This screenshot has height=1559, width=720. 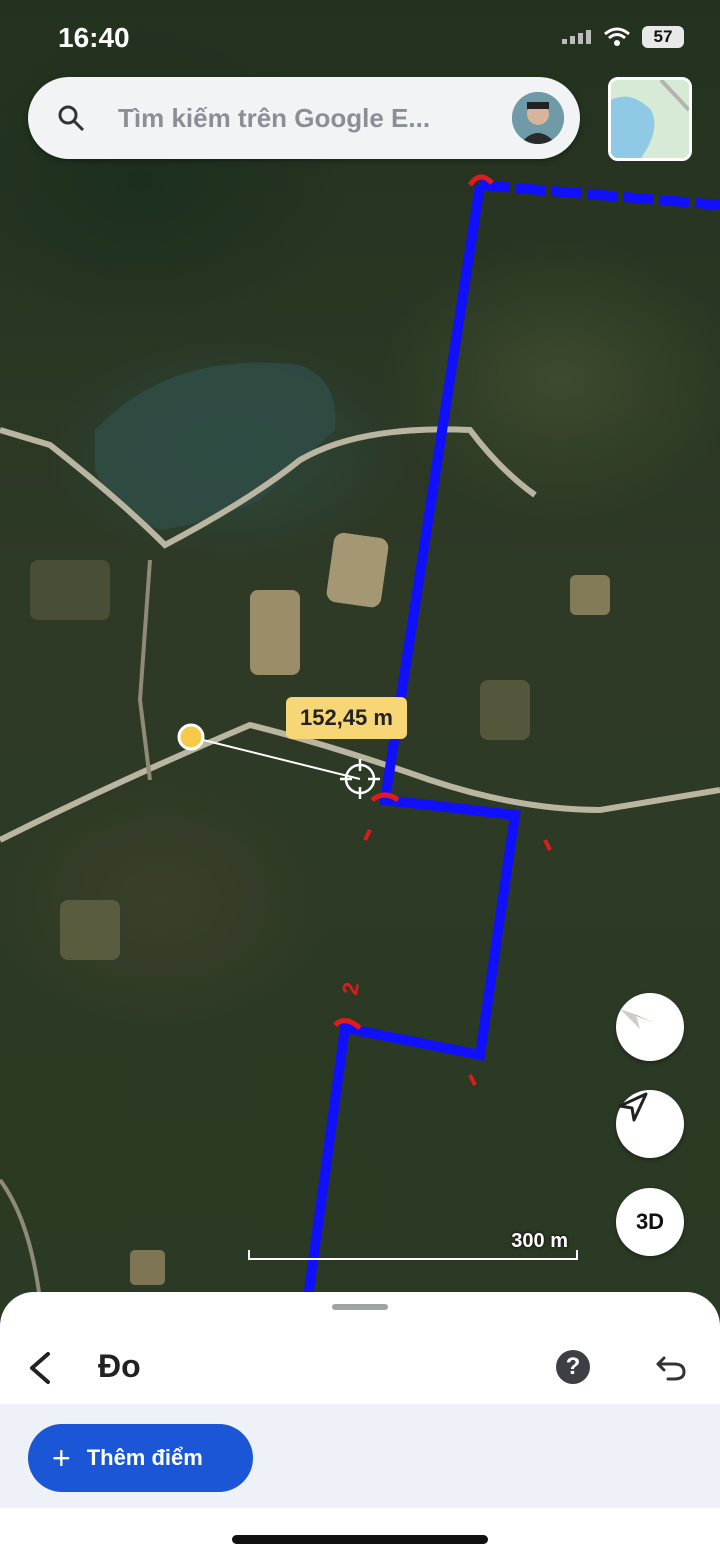 I want to click on status-bar: 16:40 57, so click(x=360, y=40).